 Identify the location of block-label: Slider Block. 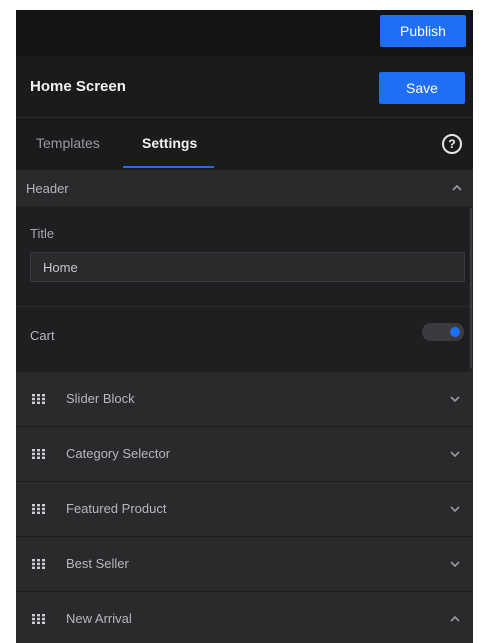
(100, 398).